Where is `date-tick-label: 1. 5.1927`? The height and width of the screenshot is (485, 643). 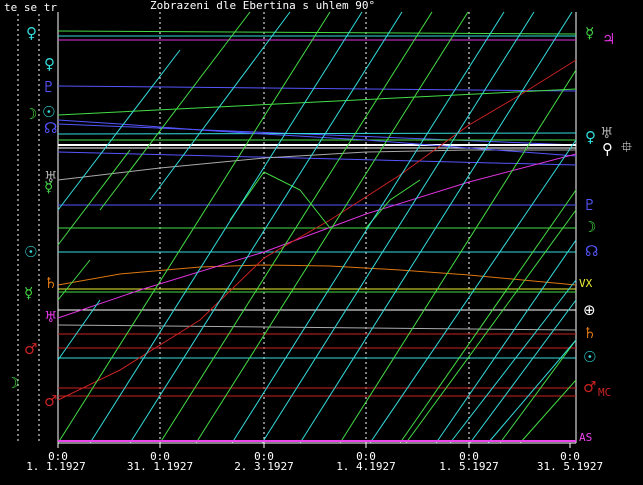 date-tick-label: 1. 5.1927 is located at coordinates (469, 466).